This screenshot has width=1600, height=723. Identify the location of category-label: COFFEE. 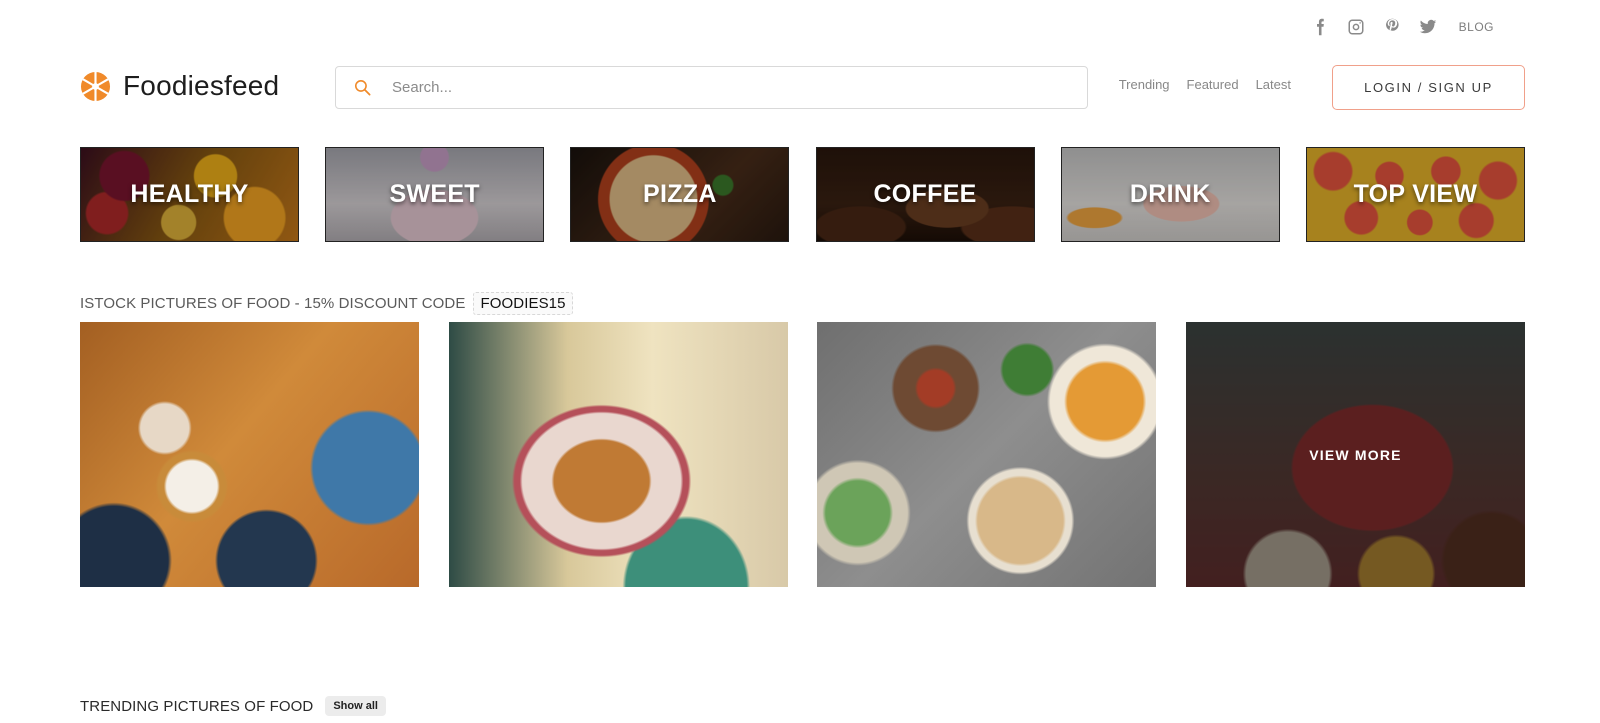
(925, 194).